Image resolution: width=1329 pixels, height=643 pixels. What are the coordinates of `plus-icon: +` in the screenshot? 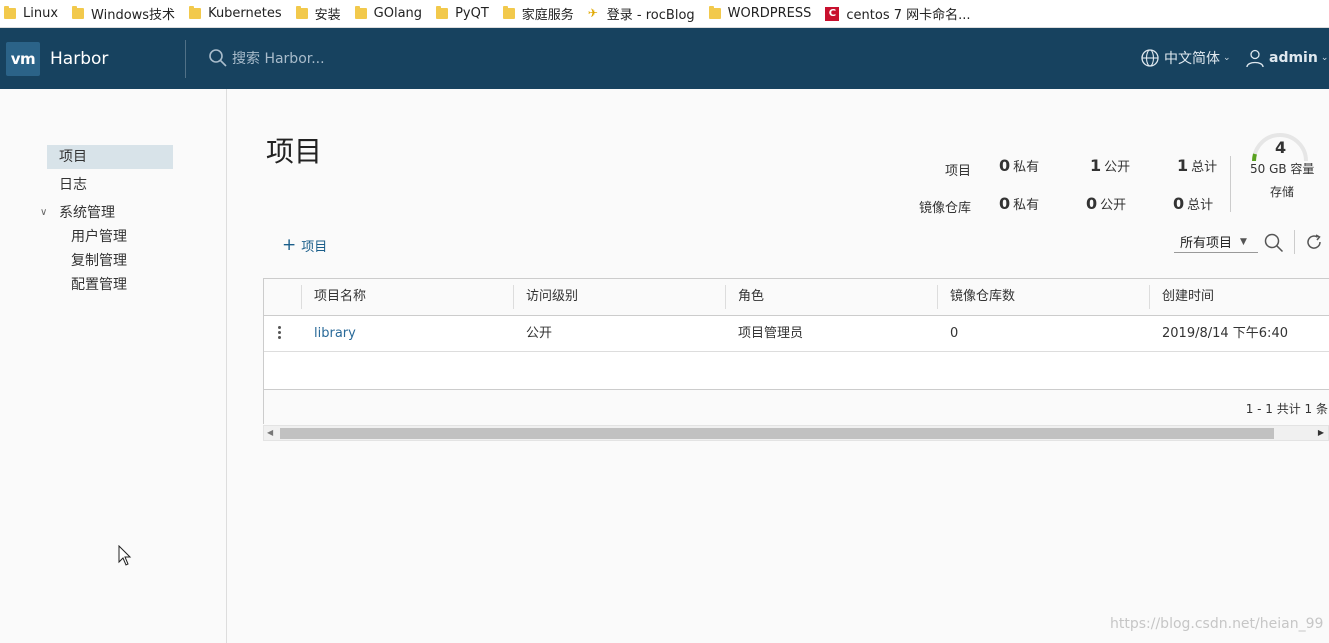 It's located at (289, 245).